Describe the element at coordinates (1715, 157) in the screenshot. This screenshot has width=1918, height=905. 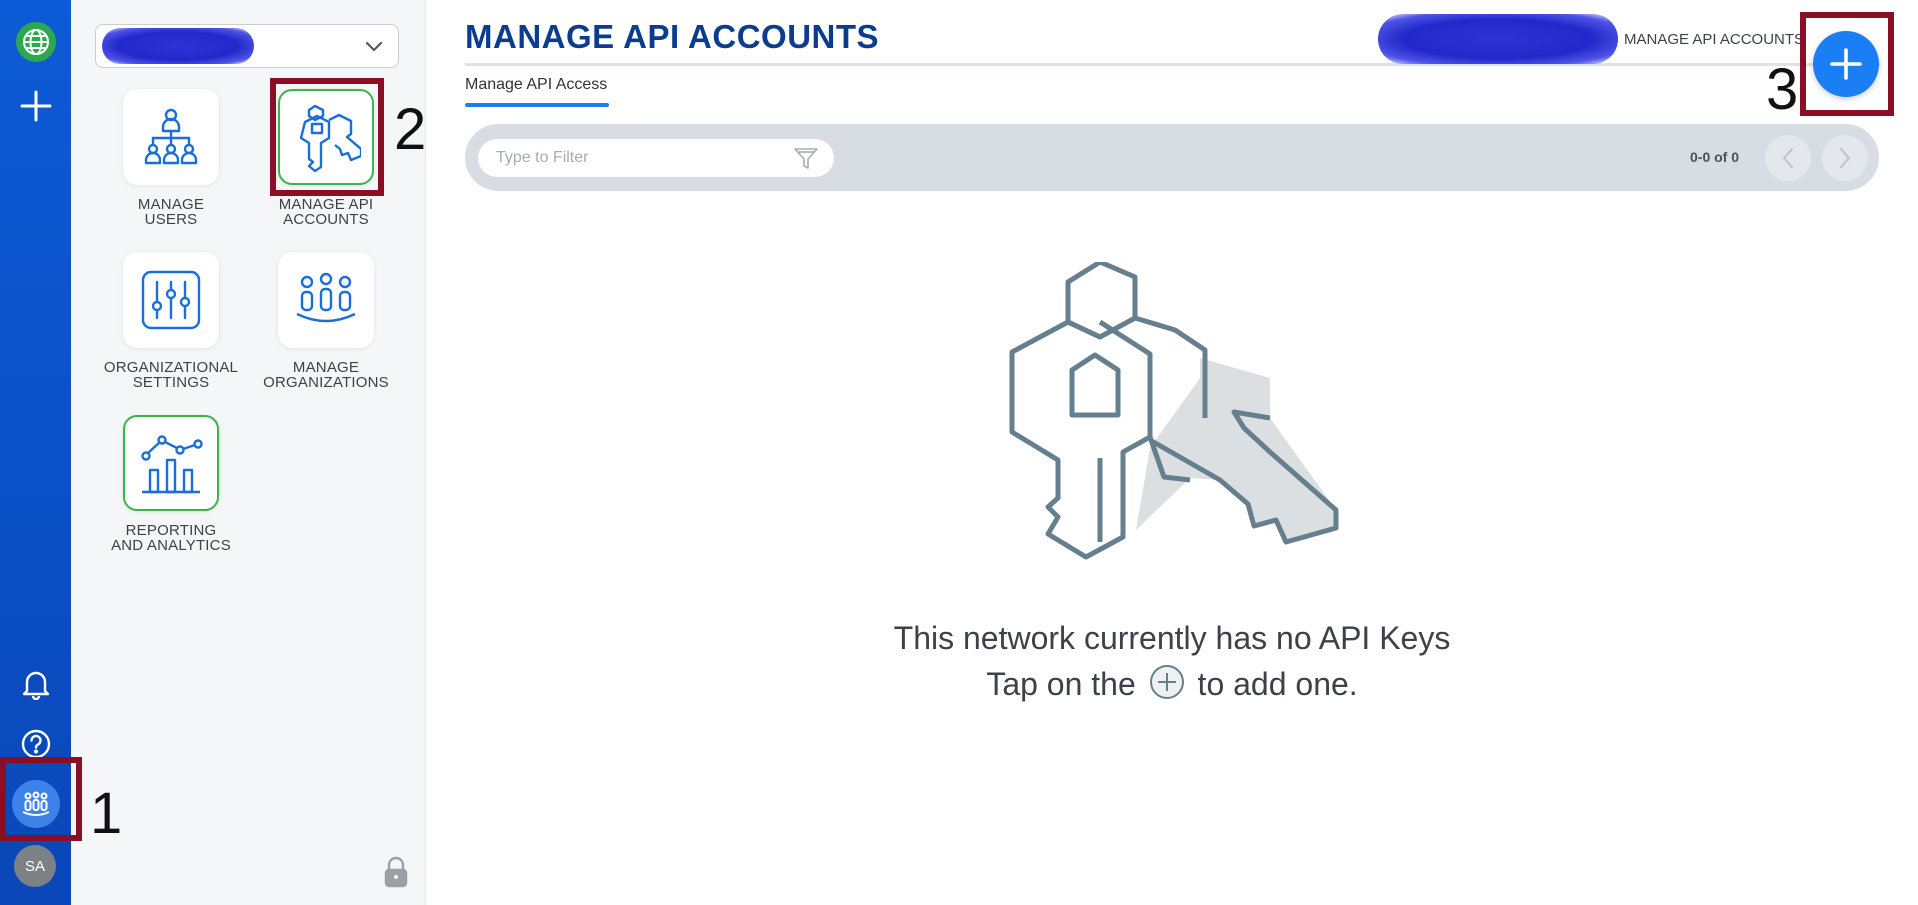
I see `pager-count: 0-0 of 0` at that location.